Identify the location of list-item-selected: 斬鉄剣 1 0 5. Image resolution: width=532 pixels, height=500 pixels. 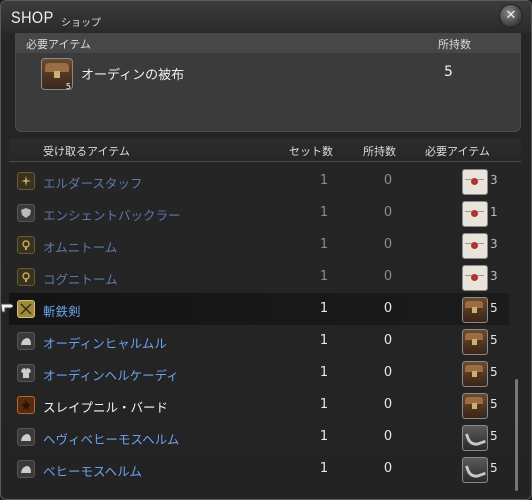
(259, 309).